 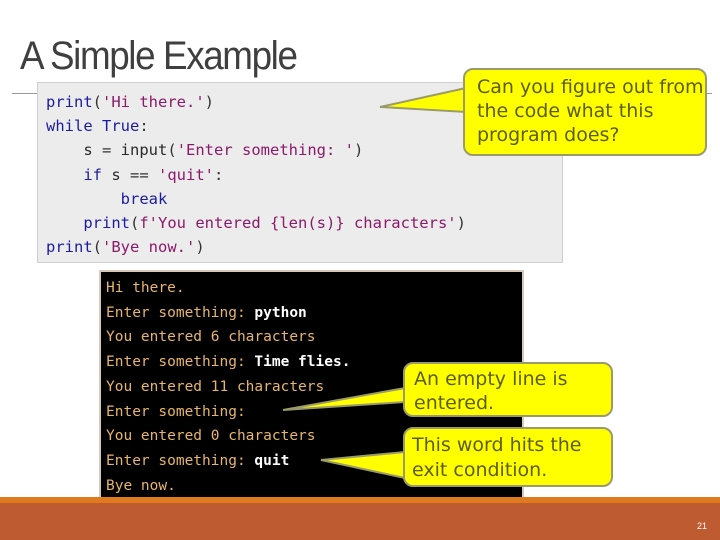 What do you see at coordinates (149, 247) in the screenshot?
I see `code-token: 'Bye now.'` at bounding box center [149, 247].